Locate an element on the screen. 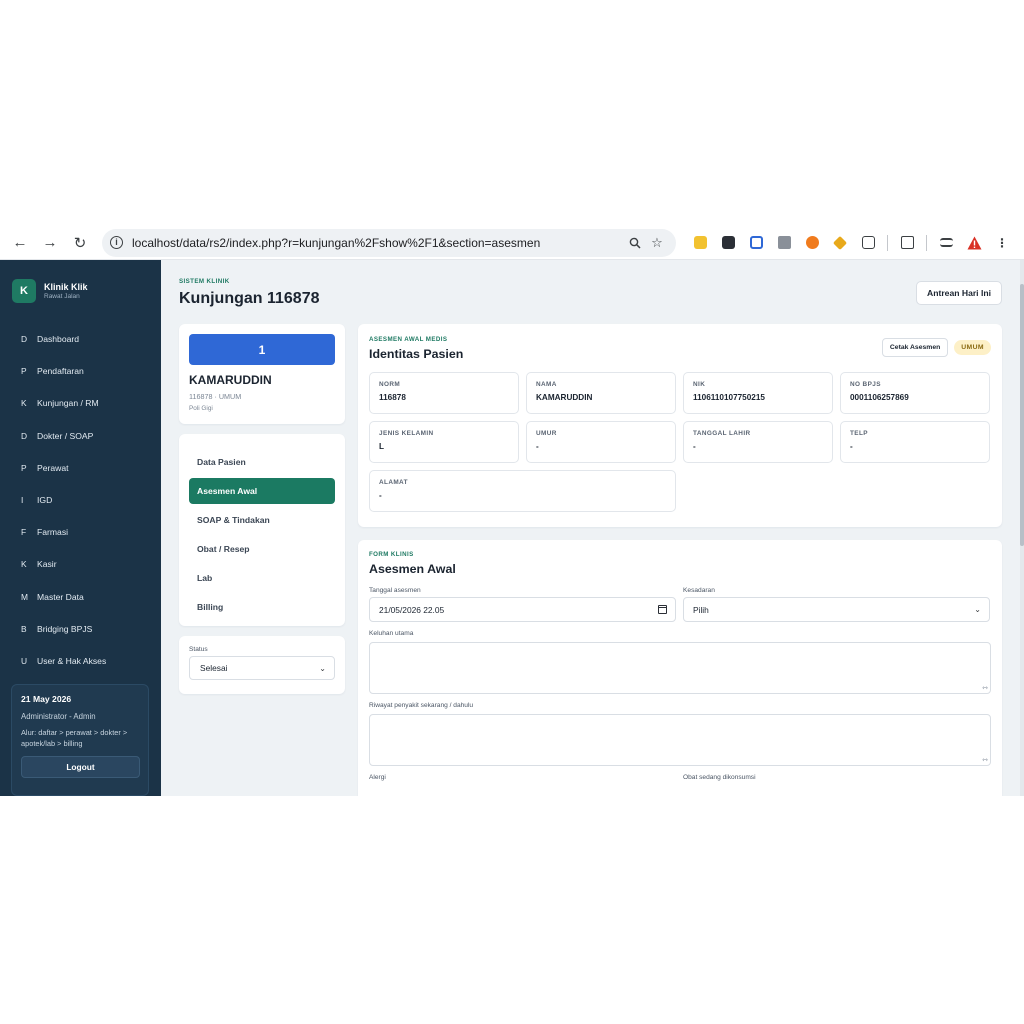 Image resolution: width=1024 pixels, height=1024 pixels. media-control-icon is located at coordinates (946, 243).